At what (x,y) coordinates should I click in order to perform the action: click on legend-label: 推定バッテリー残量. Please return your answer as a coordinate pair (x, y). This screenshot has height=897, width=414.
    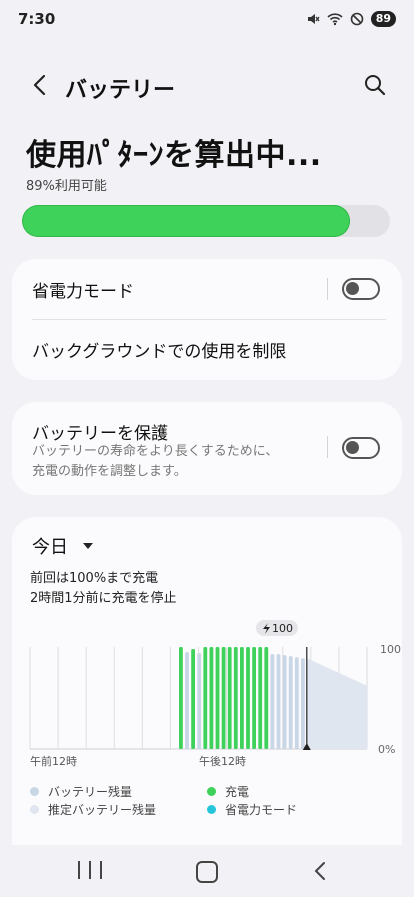
    Looking at the image, I should click on (102, 810).